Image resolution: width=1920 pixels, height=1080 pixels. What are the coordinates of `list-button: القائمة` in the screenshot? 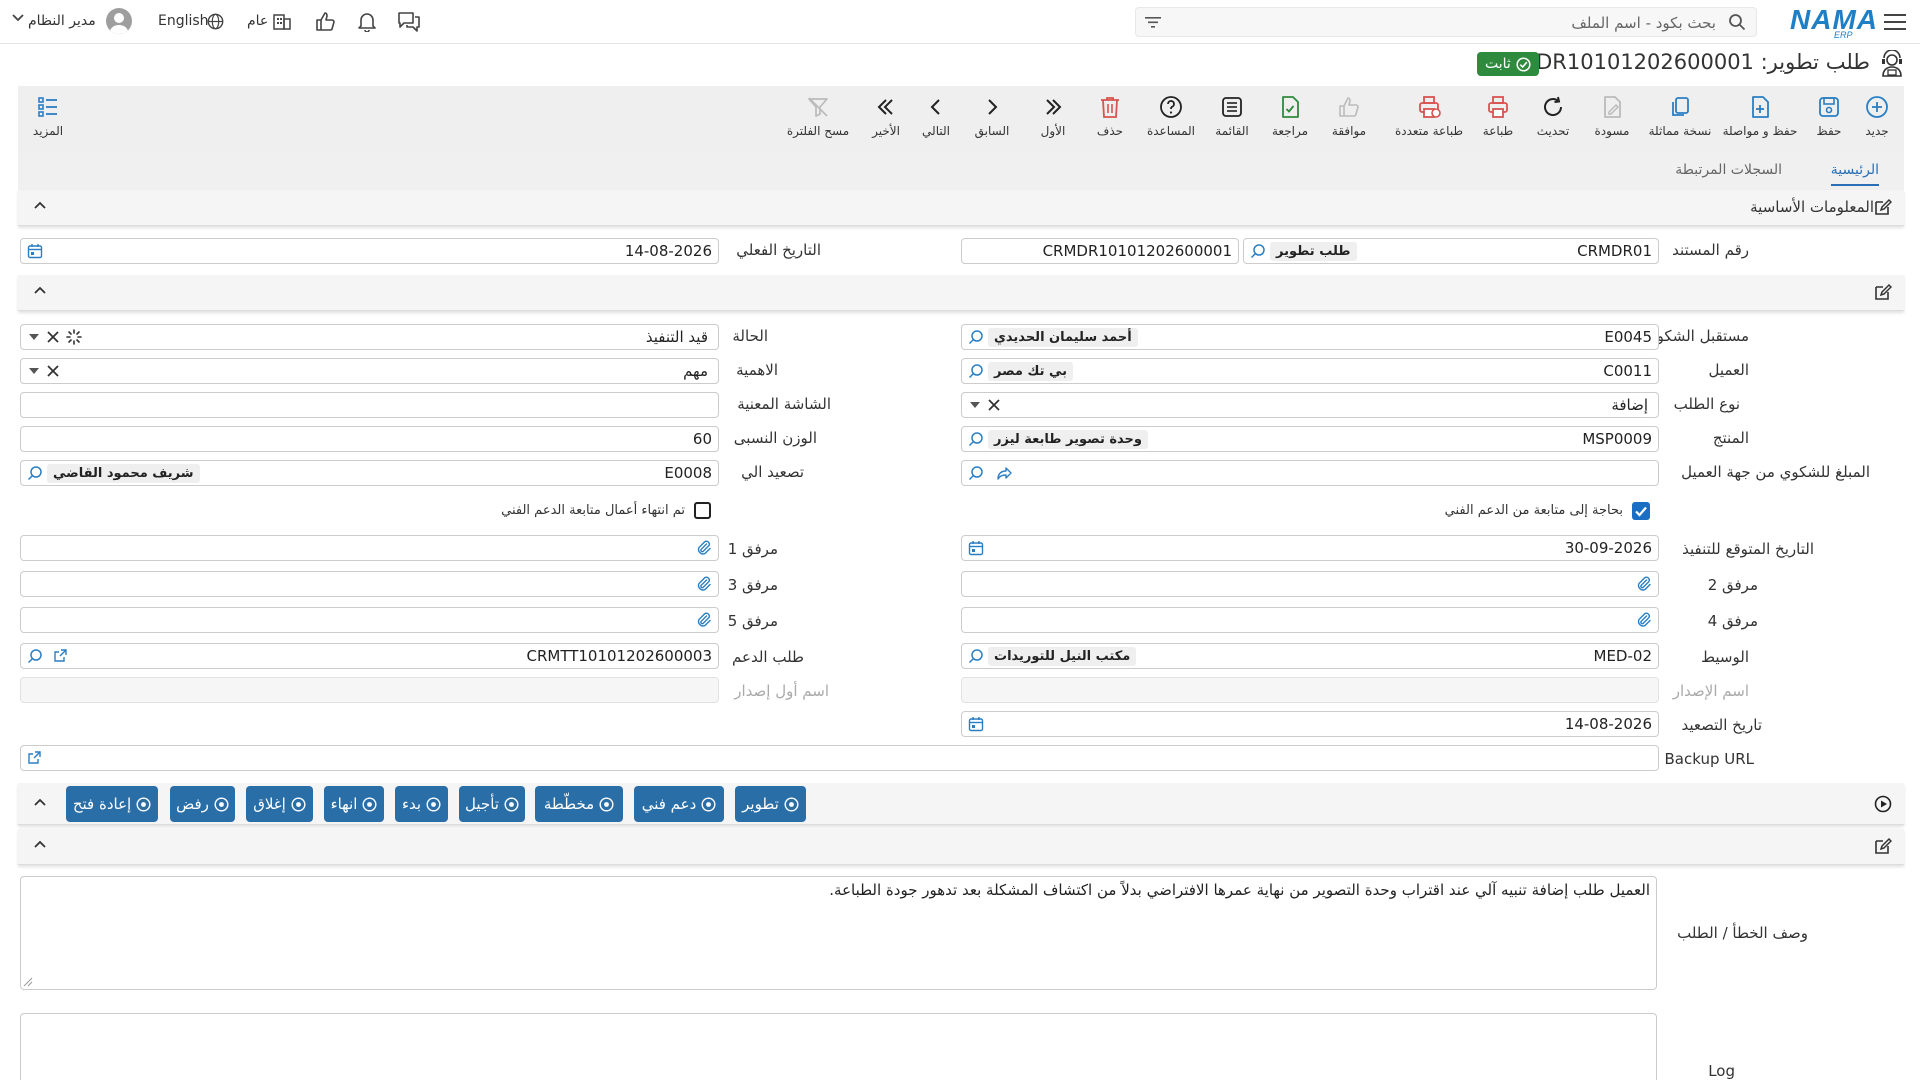 It's located at (1232, 116).